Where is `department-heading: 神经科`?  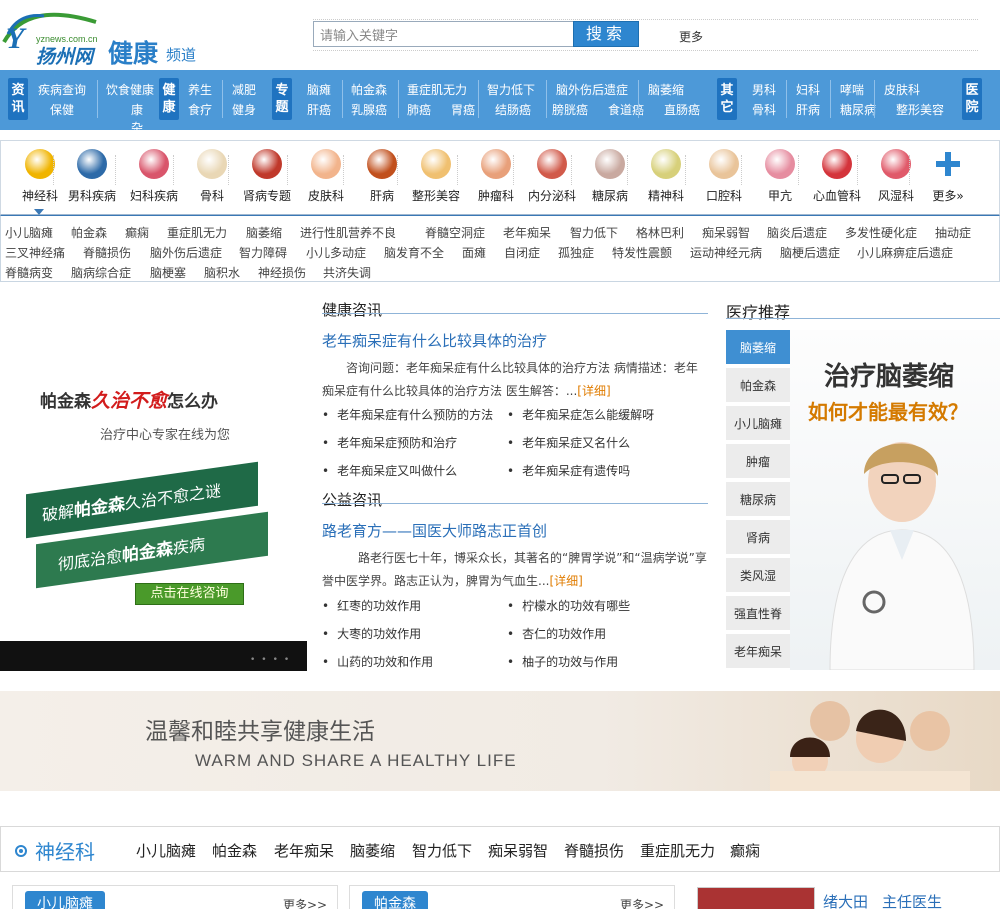
department-heading: 神经科 is located at coordinates (65, 850).